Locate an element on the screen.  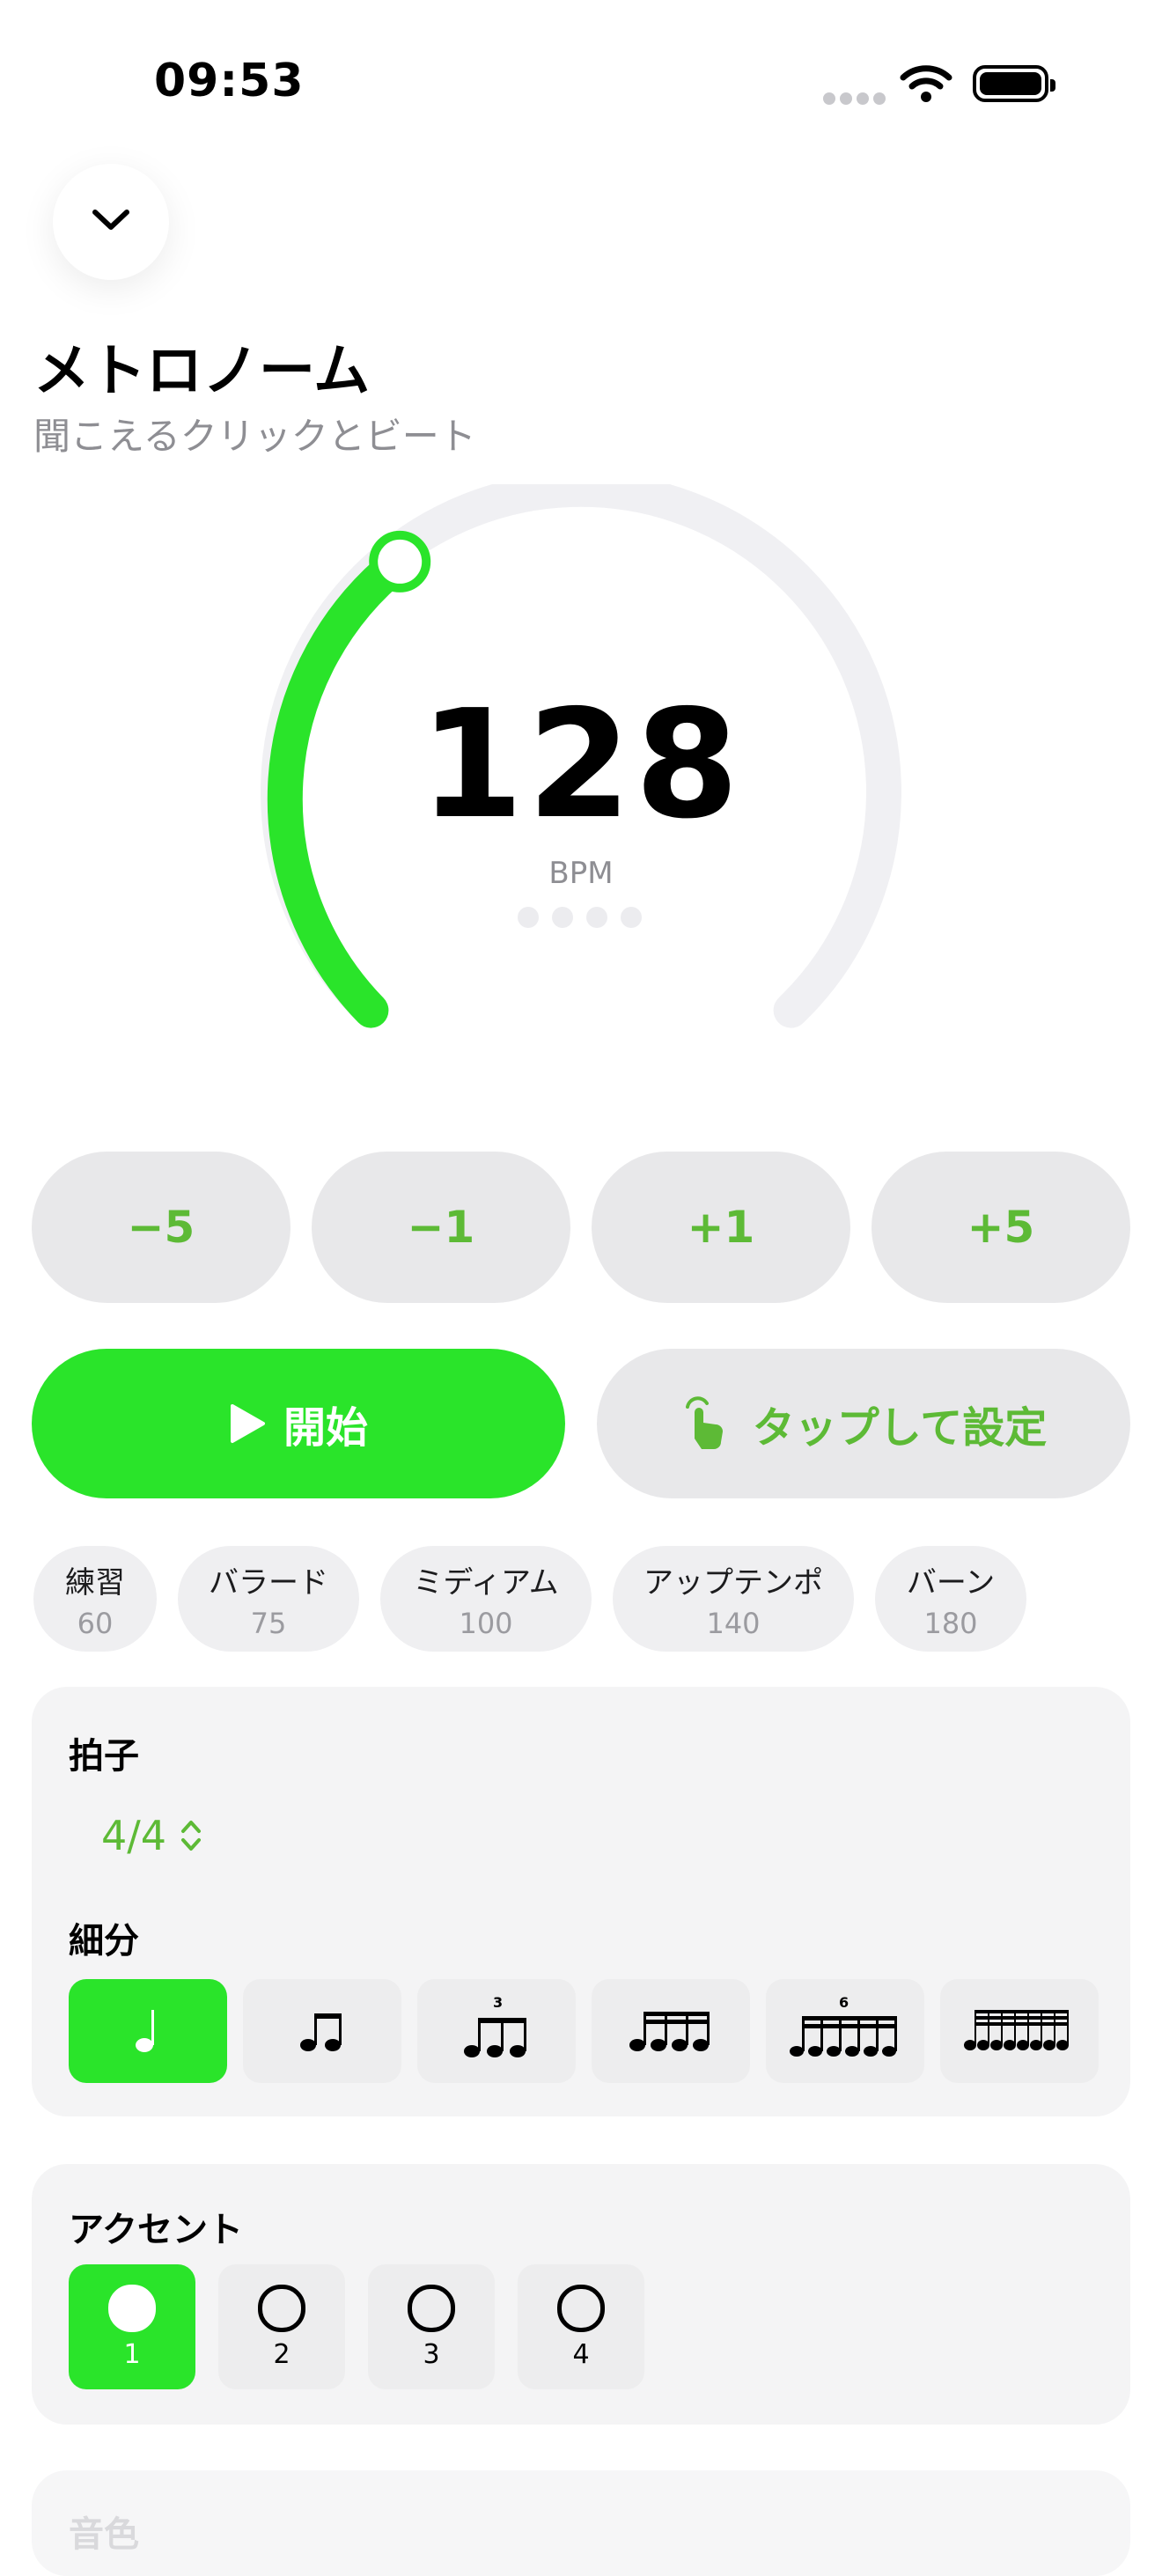
subdivision-sextuplet: 6 is located at coordinates (845, 2031).